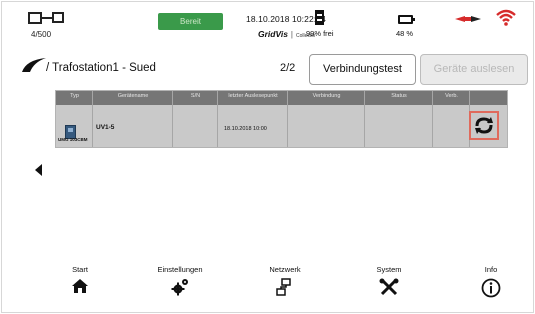 The image size is (535, 314). Describe the element at coordinates (405, 33) in the screenshot. I see `battery-level: 48 %` at that location.